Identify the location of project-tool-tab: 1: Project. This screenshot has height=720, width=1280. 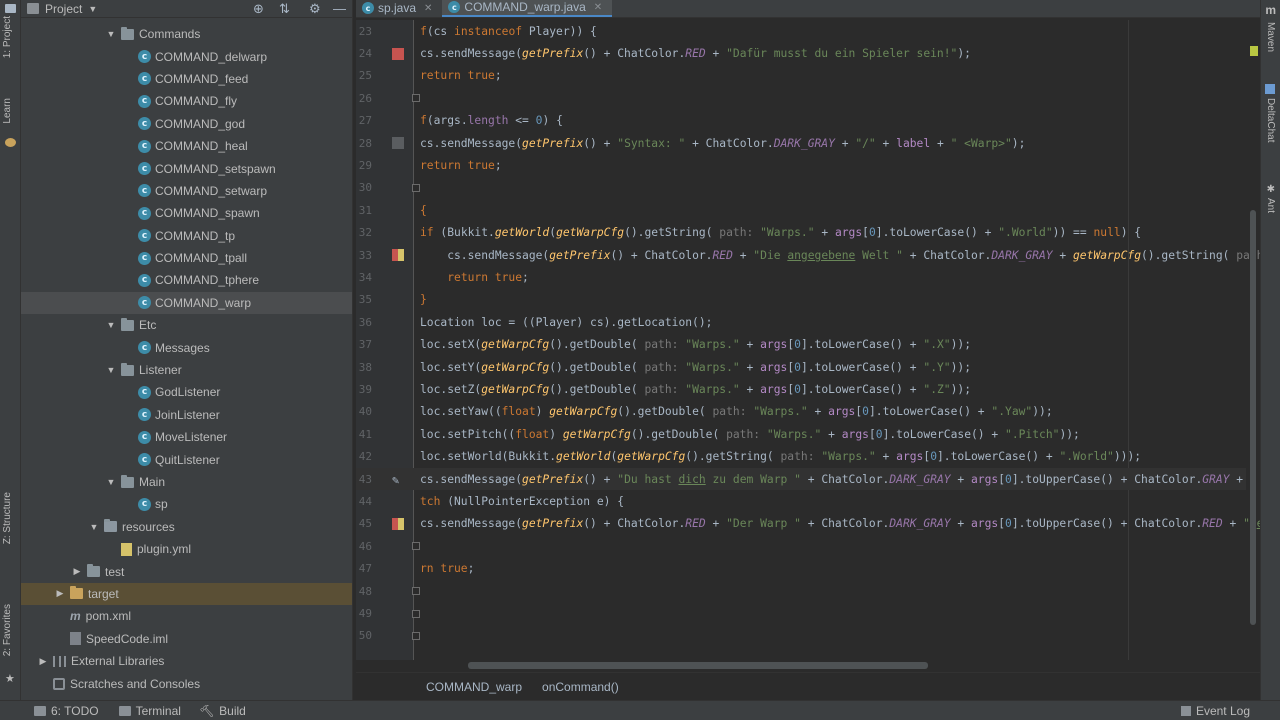
(7, 37).